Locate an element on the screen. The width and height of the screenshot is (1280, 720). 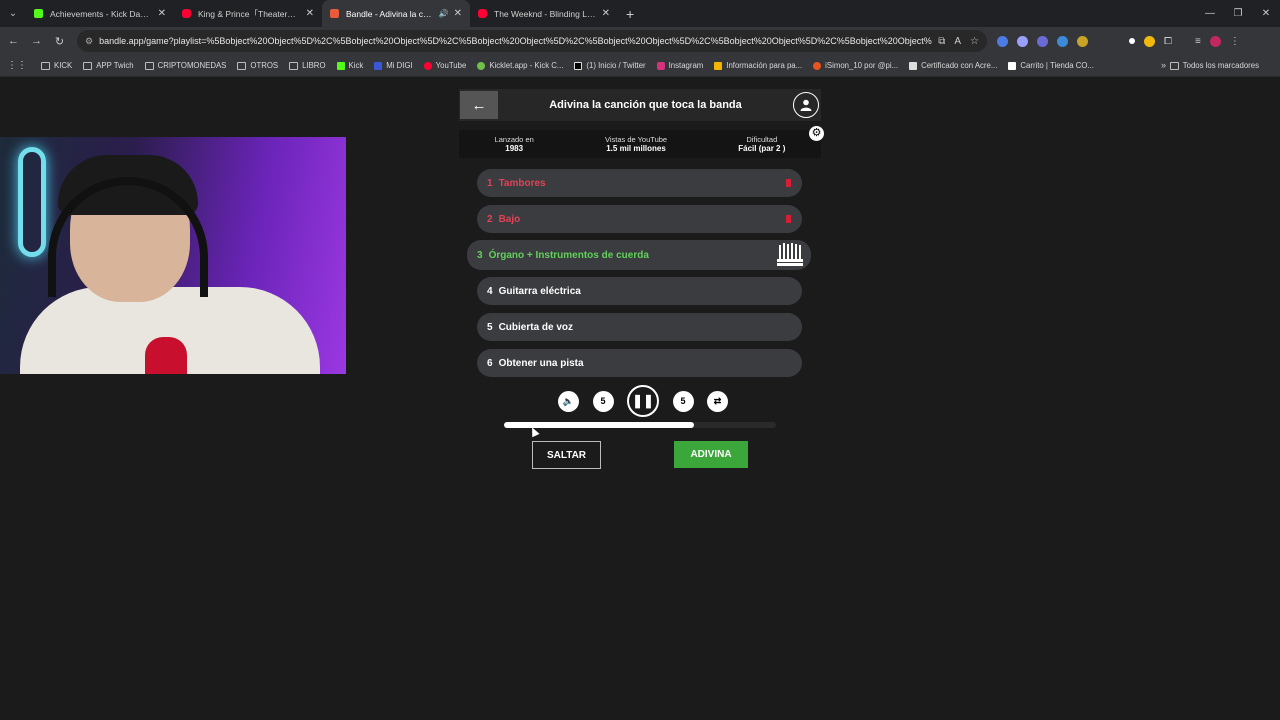
bookmark-libro: LIBRO is located at coordinates (307, 65).